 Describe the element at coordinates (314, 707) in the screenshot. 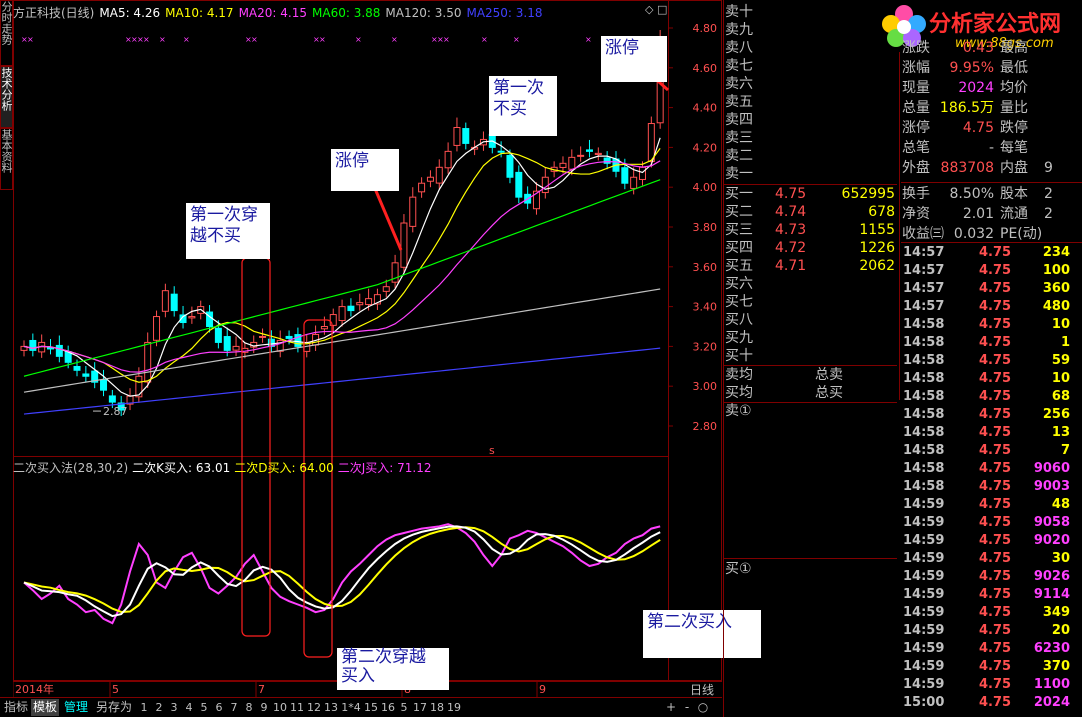

I see `toolbar-number-tab: 12` at that location.